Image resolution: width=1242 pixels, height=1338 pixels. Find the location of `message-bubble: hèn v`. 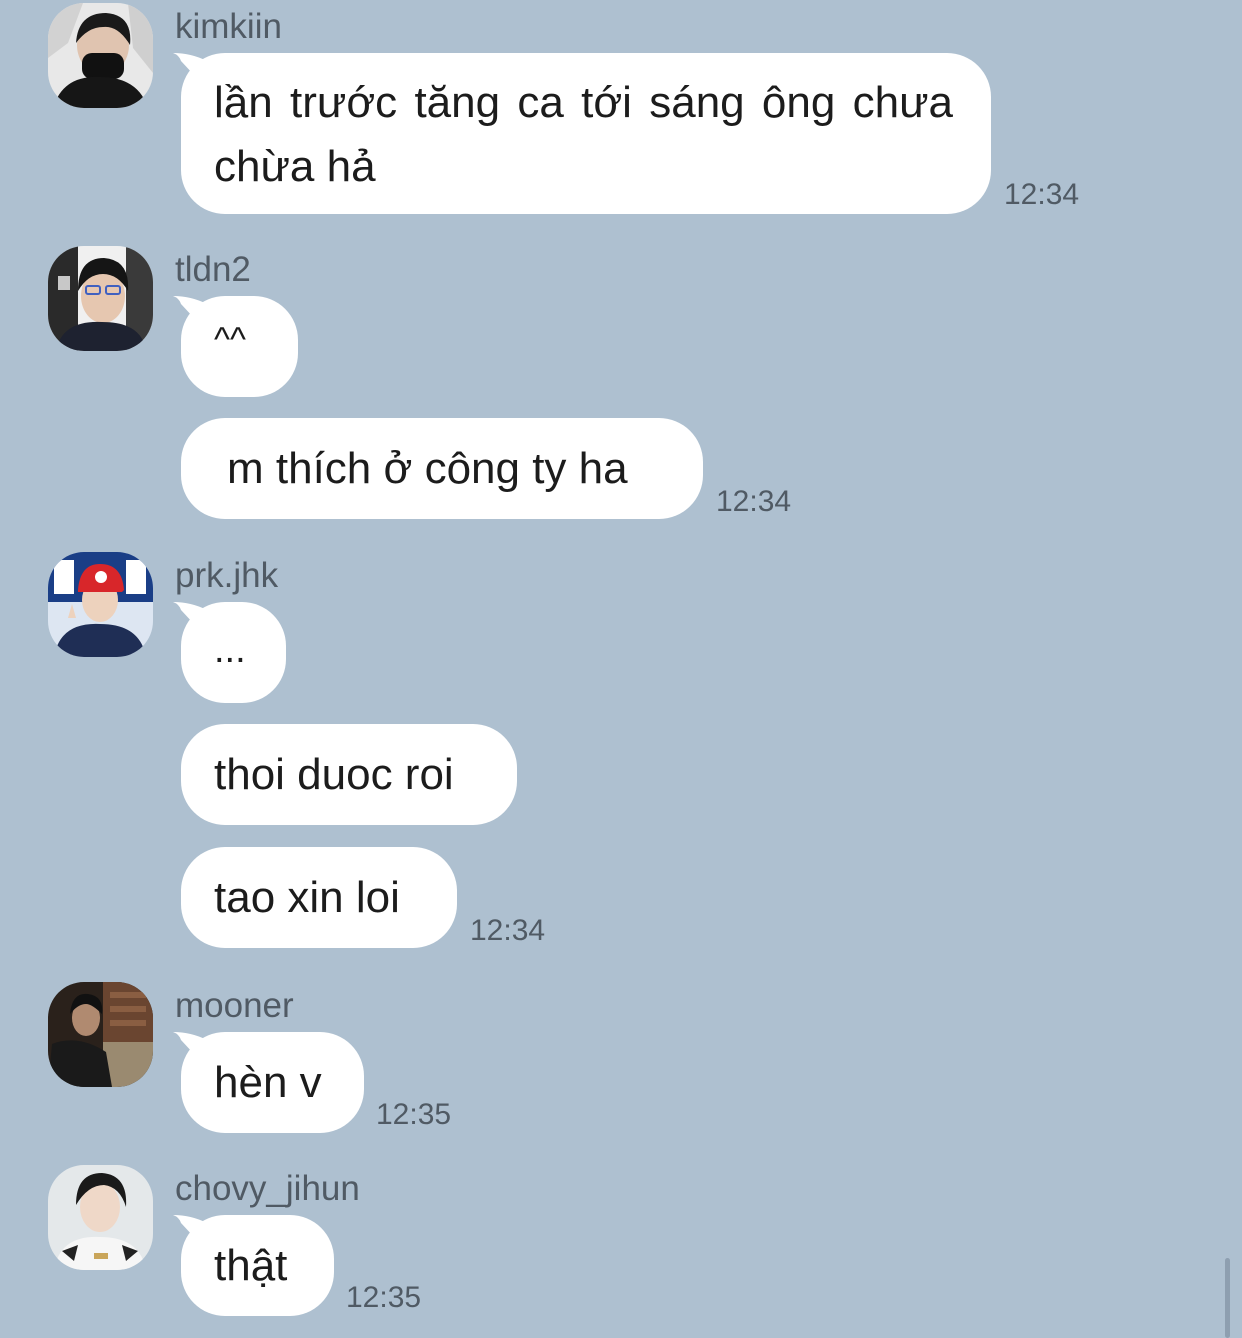

message-bubble: hèn v is located at coordinates (268, 1082).